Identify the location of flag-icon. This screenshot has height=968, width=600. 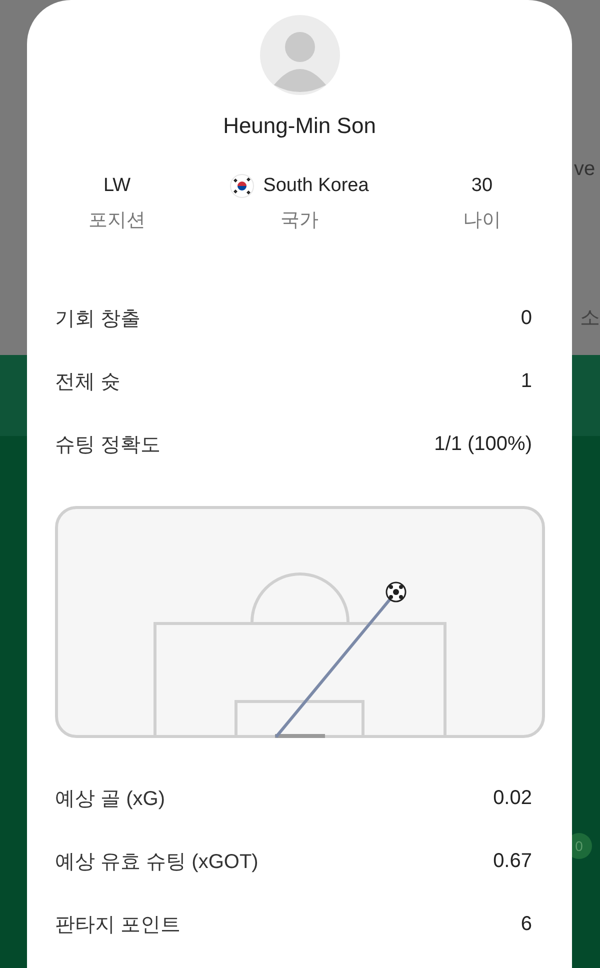
(242, 186).